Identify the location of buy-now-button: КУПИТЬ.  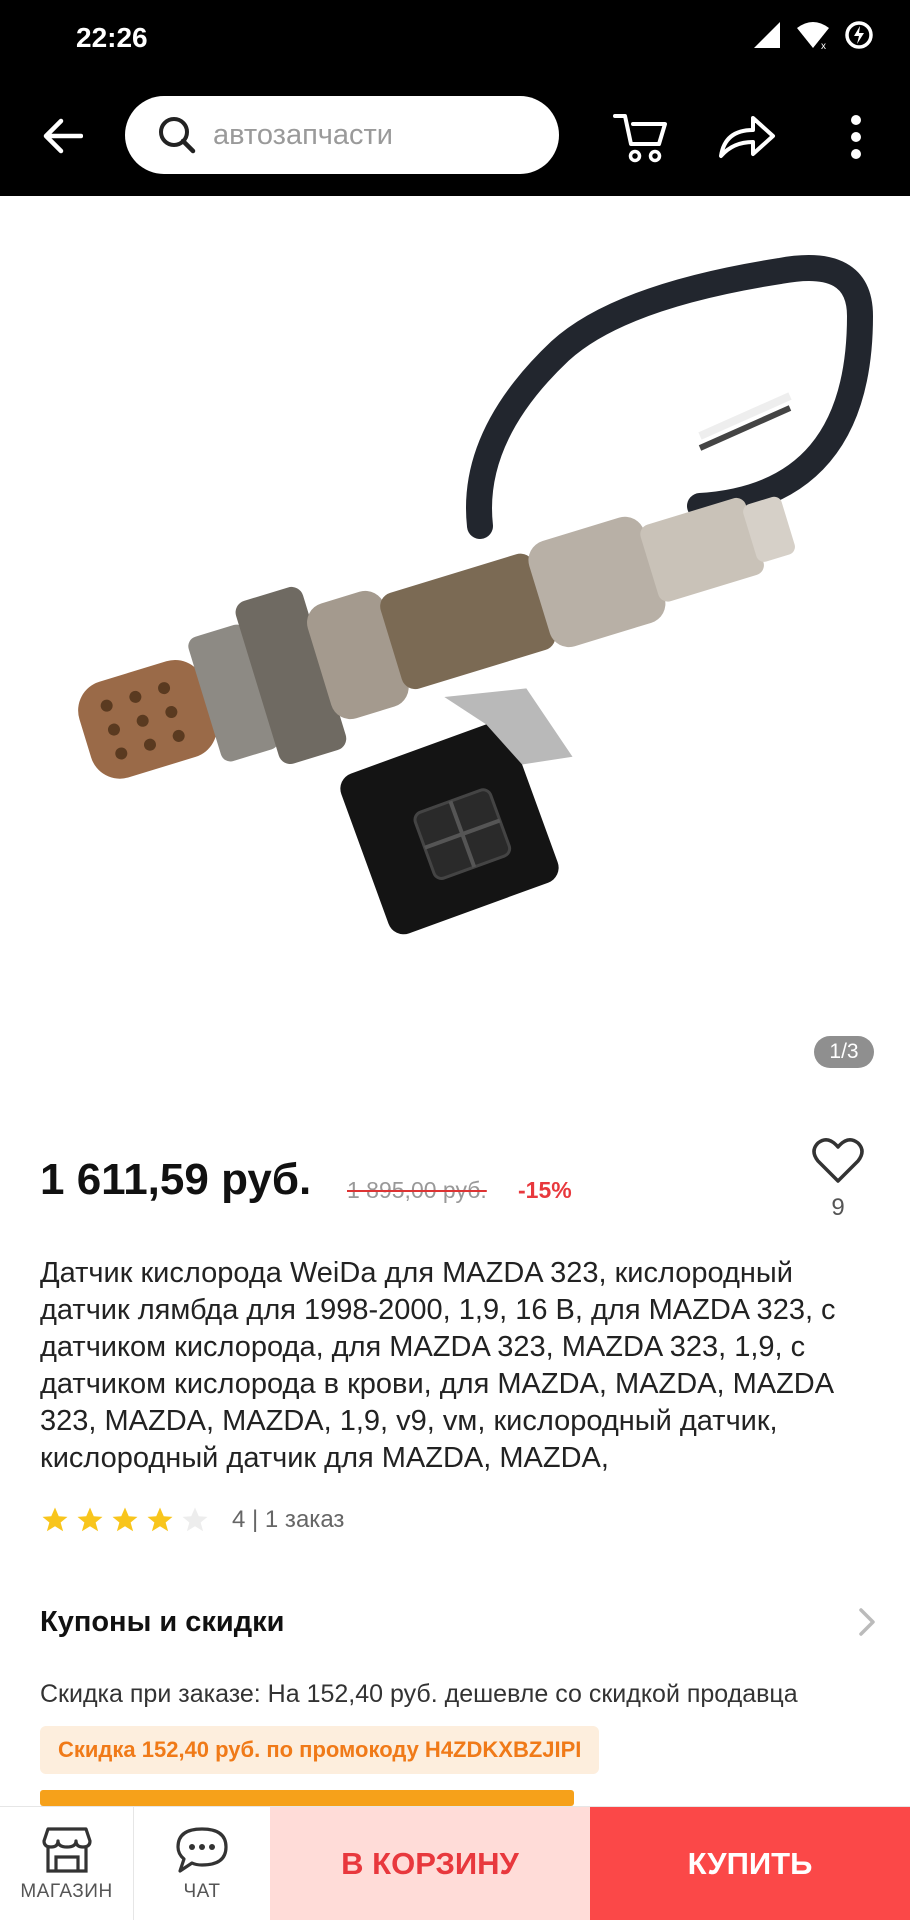
(750, 1863).